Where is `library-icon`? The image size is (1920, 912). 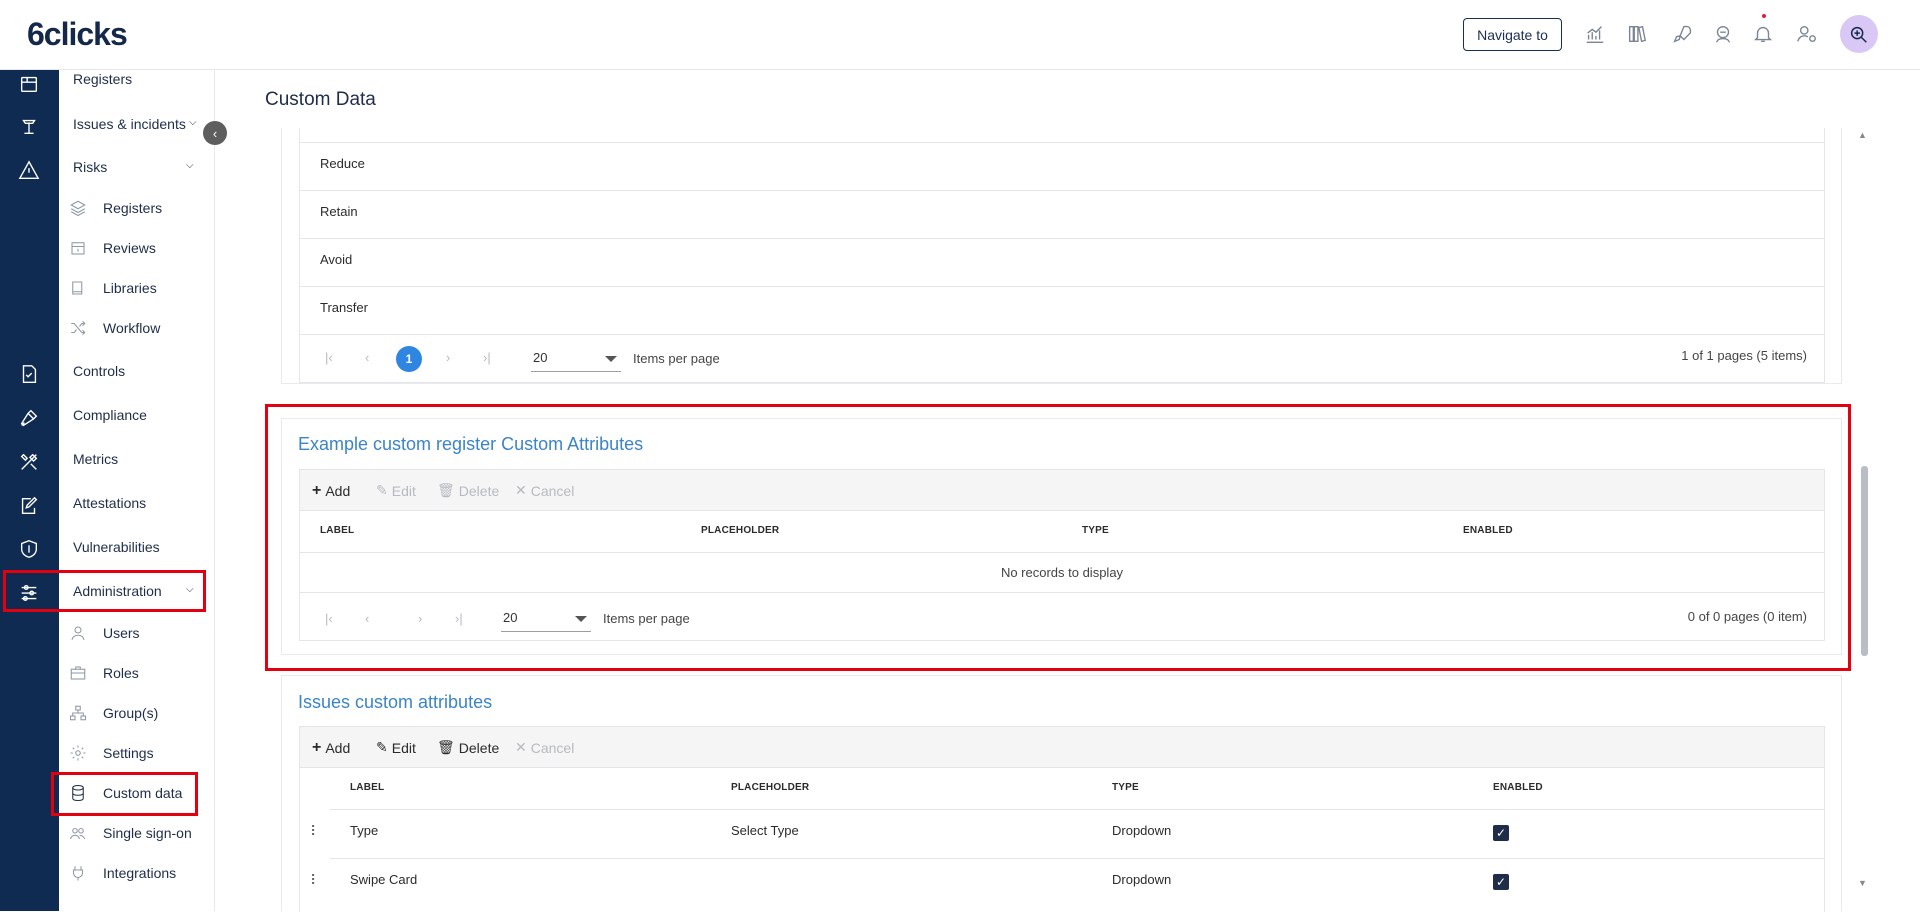 library-icon is located at coordinates (1637, 34).